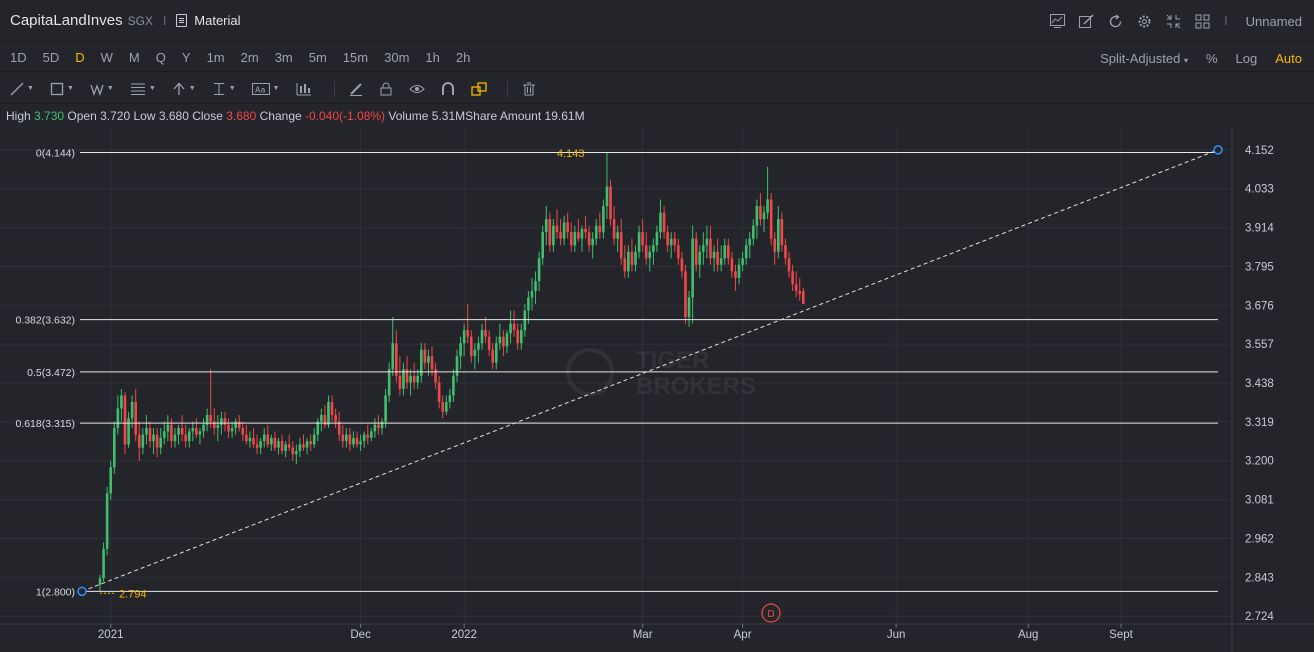  Describe the element at coordinates (355, 57) in the screenshot. I see `period-15m: 15m` at that location.